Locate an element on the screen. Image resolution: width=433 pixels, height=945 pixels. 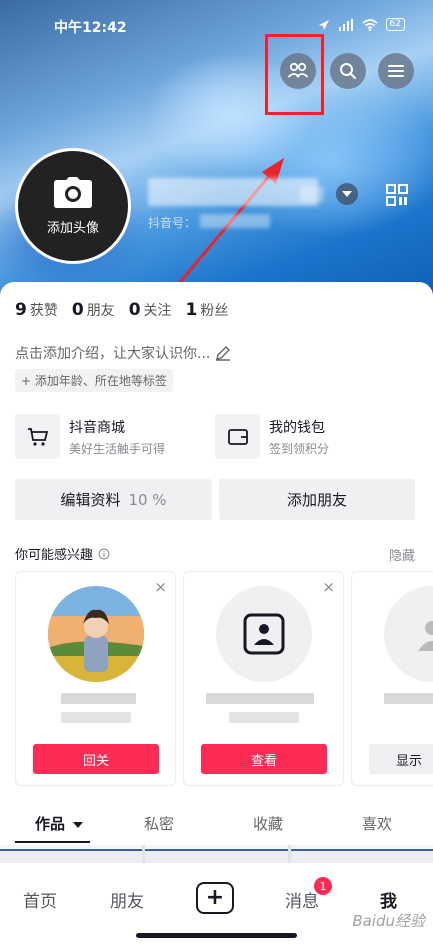
cart-icon is located at coordinates (37, 436).